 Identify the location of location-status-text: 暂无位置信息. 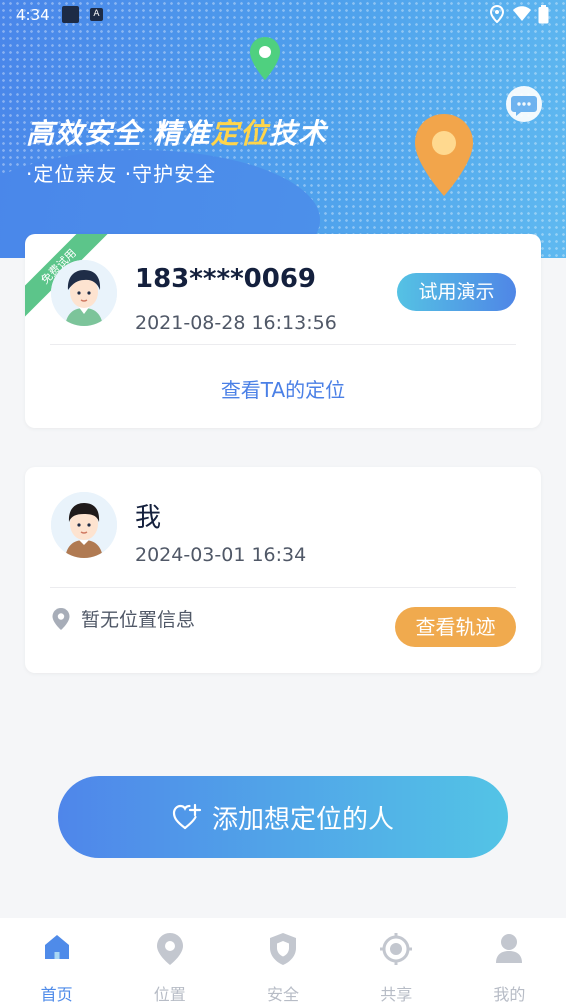
(138, 620).